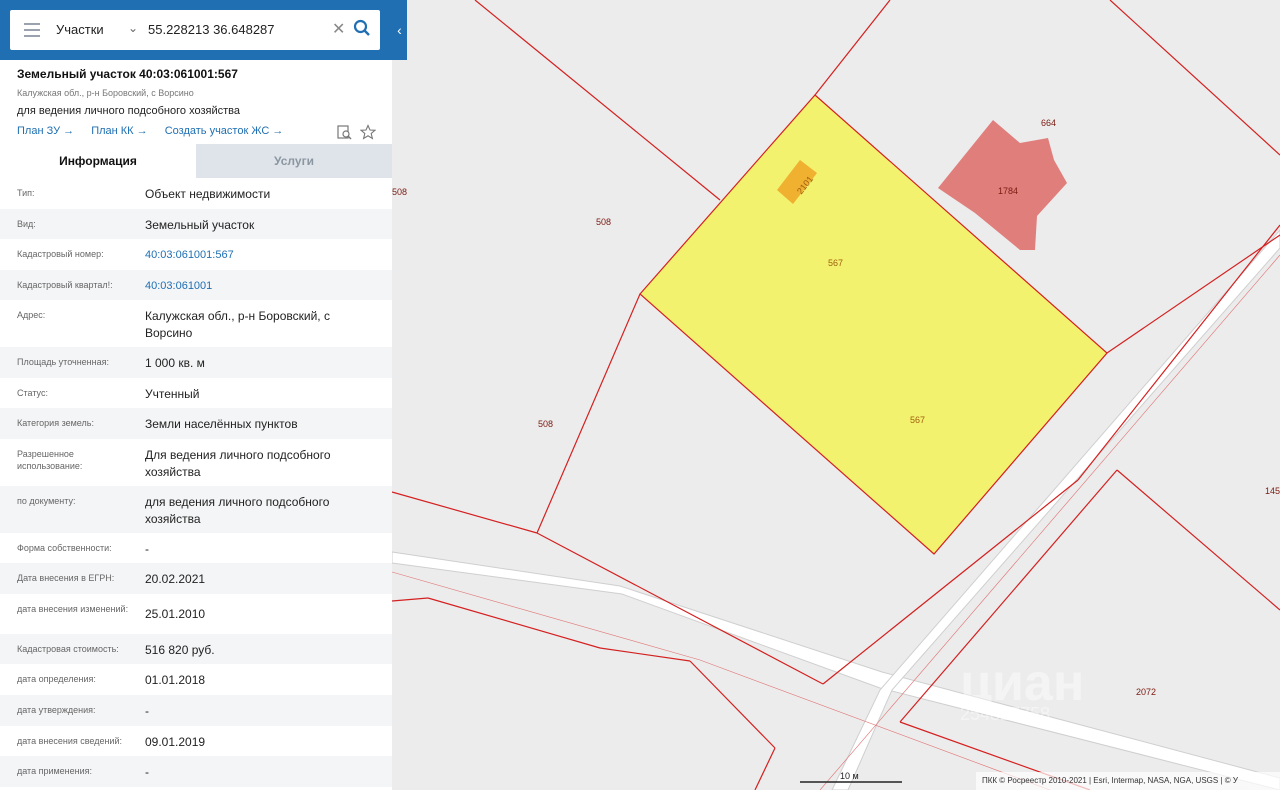 The image size is (1280, 790). I want to click on row-value: 01.01.2018, so click(175, 680).